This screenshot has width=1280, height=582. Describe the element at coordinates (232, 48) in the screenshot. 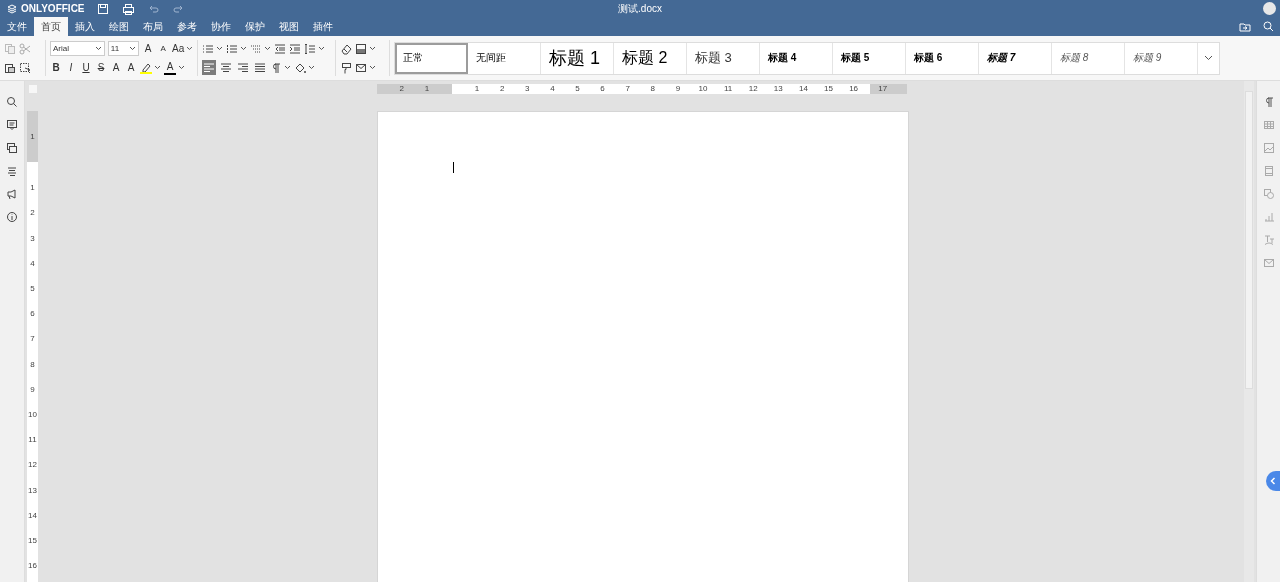

I see `numbered-list-icon` at that location.